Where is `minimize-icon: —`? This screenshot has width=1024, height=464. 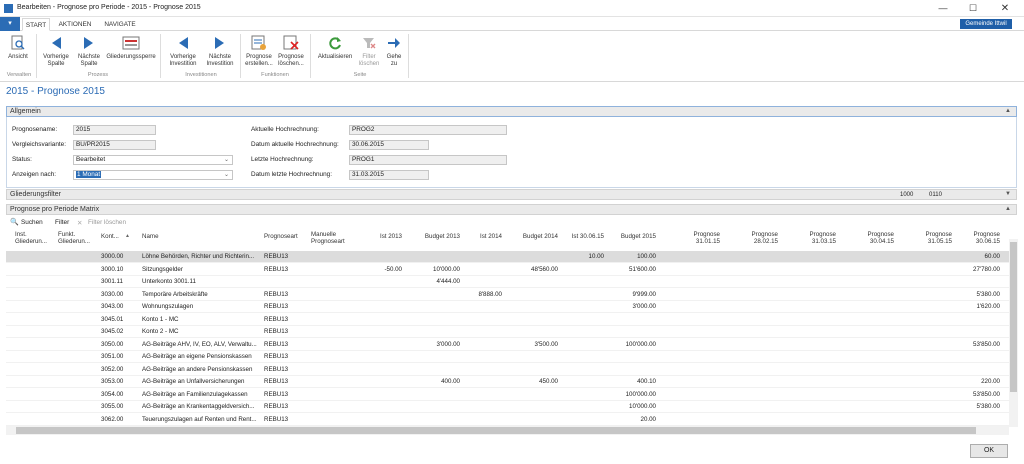
minimize-icon: — is located at coordinates (943, 8).